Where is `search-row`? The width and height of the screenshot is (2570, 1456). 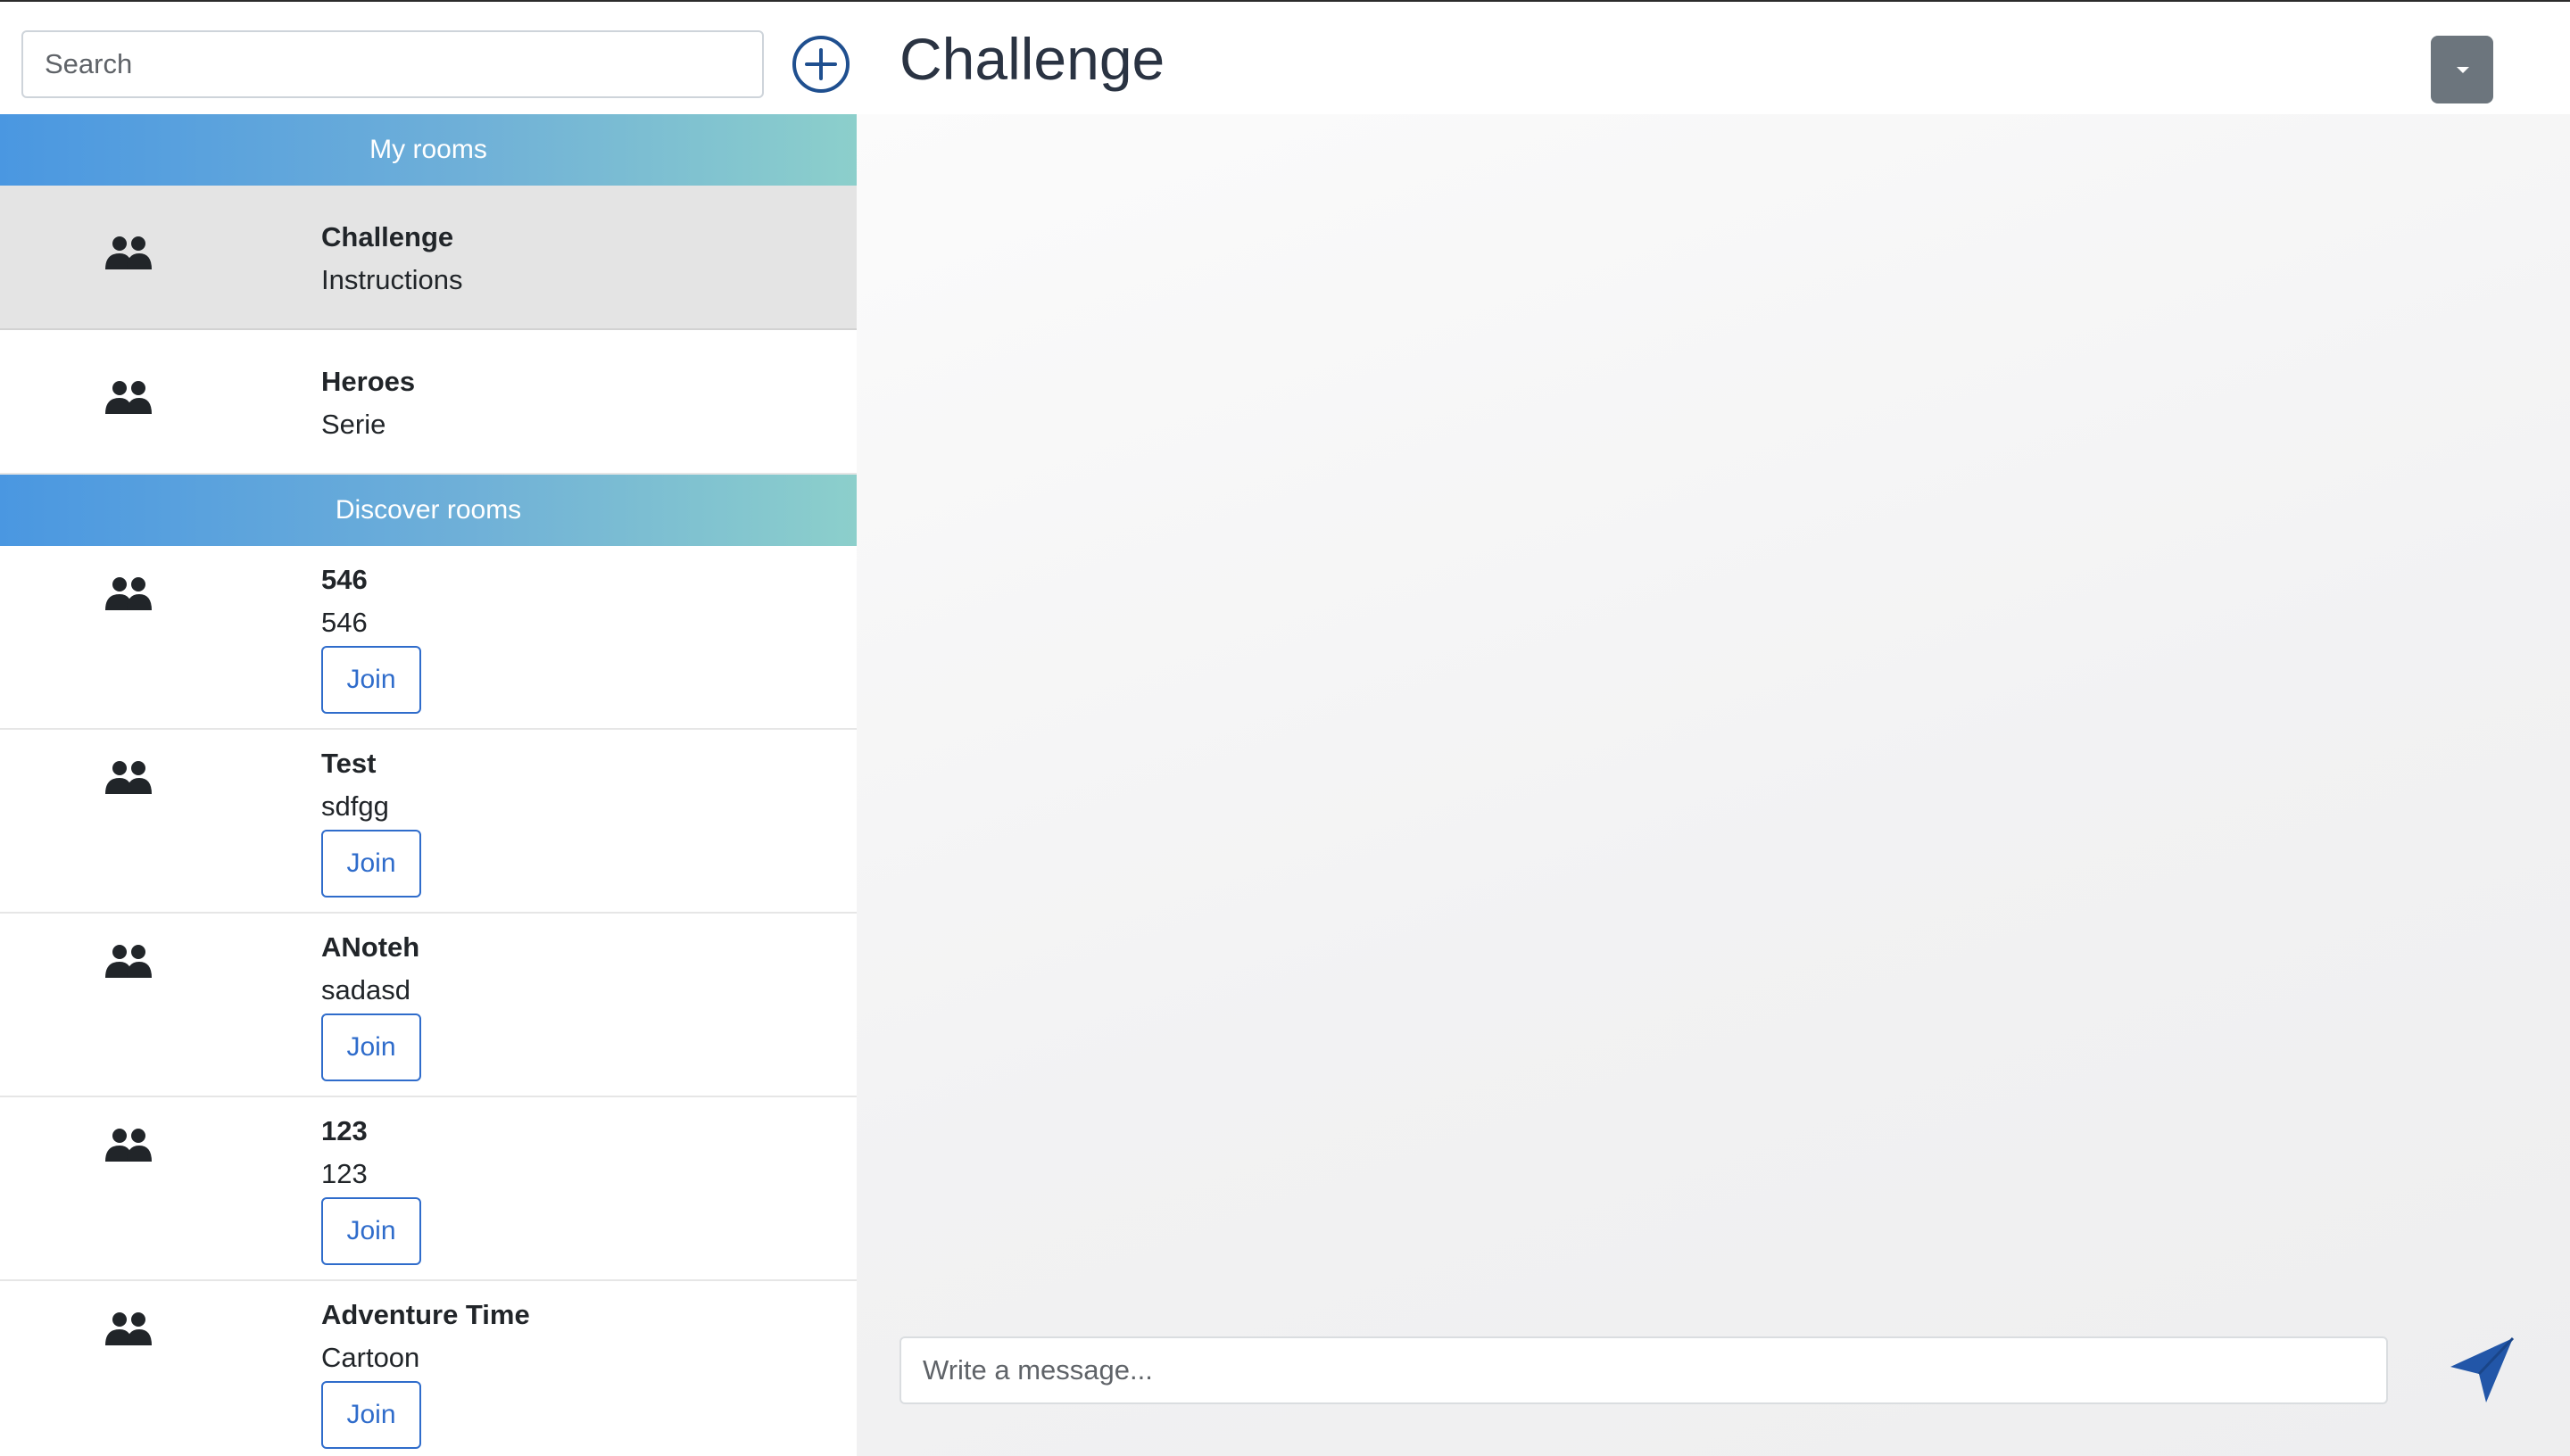
search-row is located at coordinates (428, 58).